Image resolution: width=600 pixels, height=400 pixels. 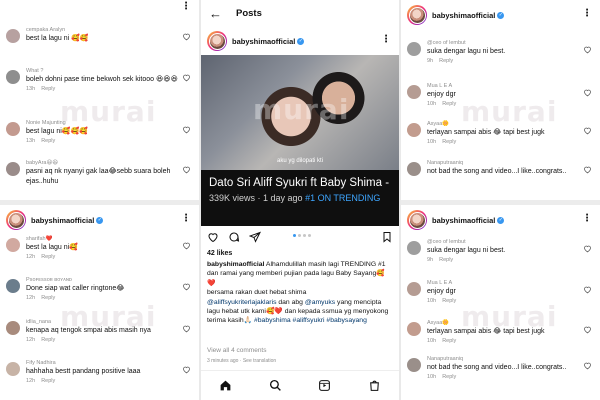 What do you see at coordinates (219, 253) in the screenshot?
I see `likes-count: 42 likes` at bounding box center [219, 253].